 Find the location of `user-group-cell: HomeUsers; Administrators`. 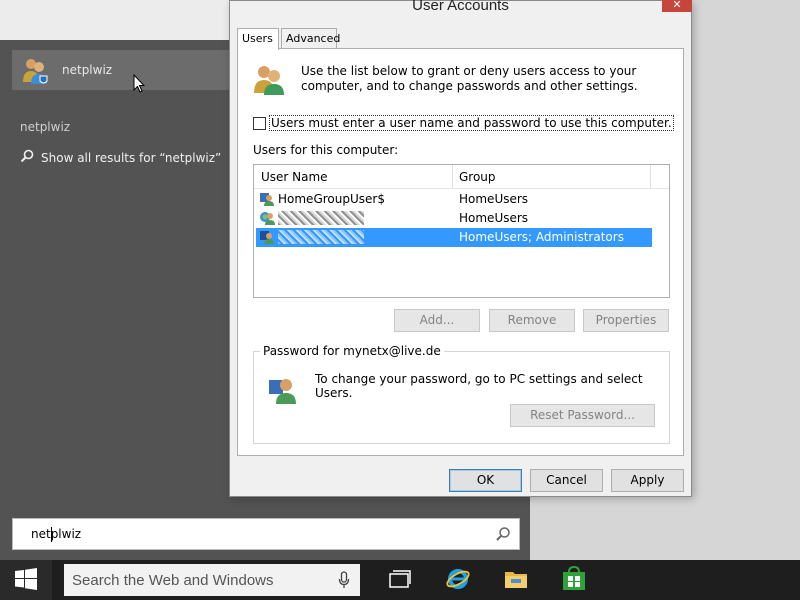

user-group-cell: HomeUsers; Administrators is located at coordinates (541, 237).